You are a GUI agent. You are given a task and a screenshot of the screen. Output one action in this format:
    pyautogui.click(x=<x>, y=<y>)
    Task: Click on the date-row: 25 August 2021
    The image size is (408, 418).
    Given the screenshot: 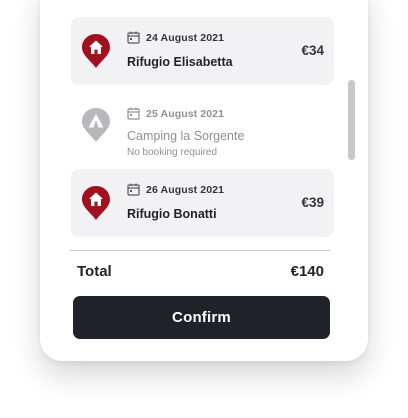 What is the action you would take?
    pyautogui.click(x=175, y=113)
    